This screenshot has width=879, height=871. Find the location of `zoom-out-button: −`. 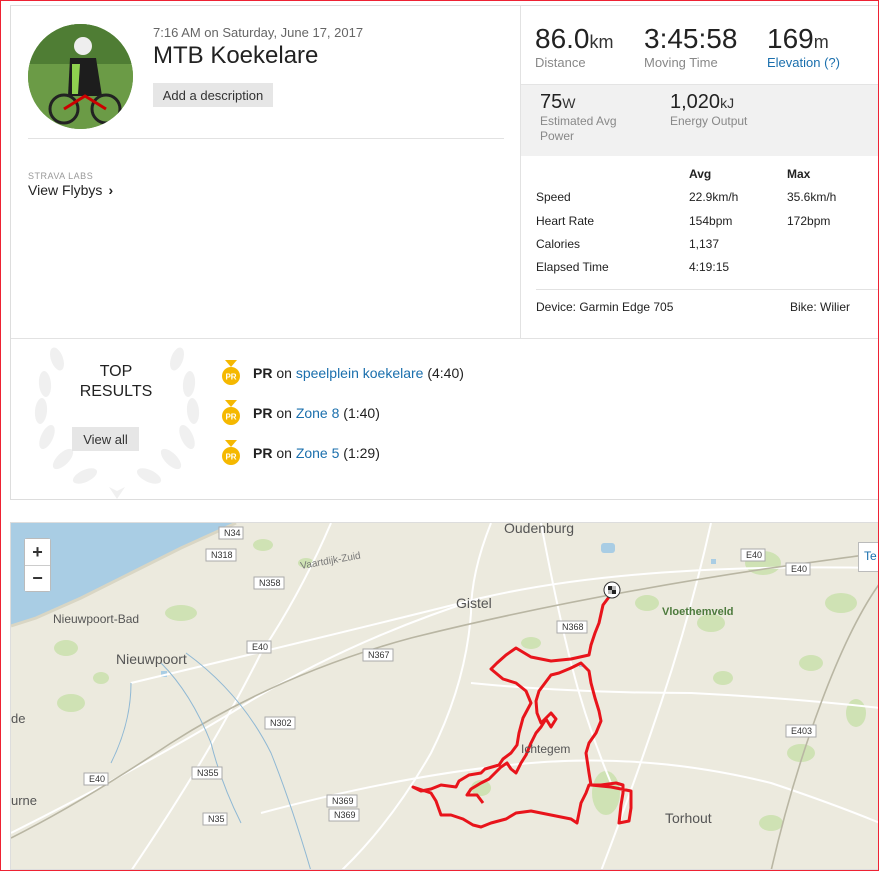

zoom-out-button: − is located at coordinates (37, 578).